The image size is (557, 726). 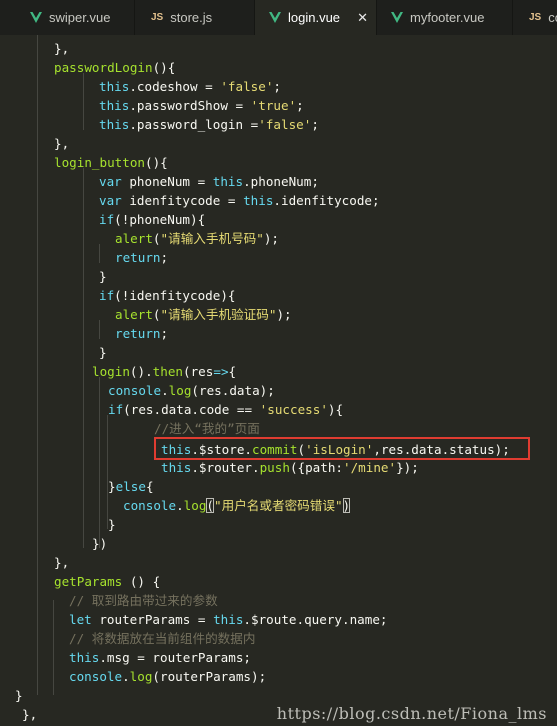 What do you see at coordinates (237, 505) in the screenshot?
I see `code-line: console.log("用户名或者密码错误")` at bounding box center [237, 505].